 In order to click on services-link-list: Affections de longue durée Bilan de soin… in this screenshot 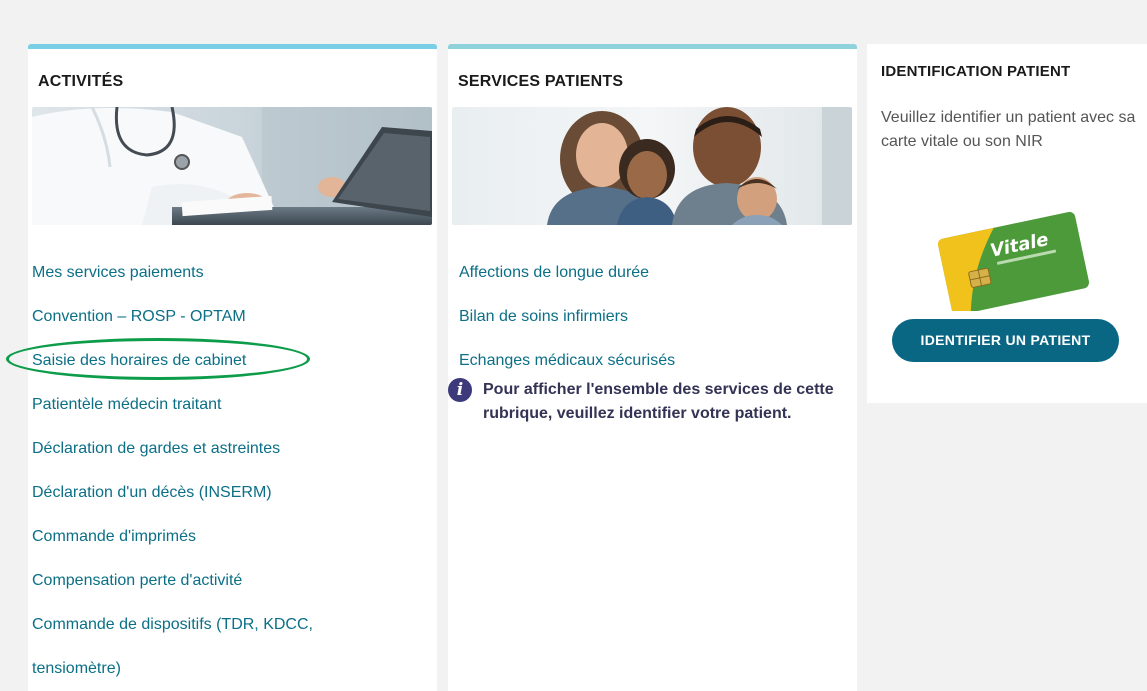, I will do `click(567, 325)`.